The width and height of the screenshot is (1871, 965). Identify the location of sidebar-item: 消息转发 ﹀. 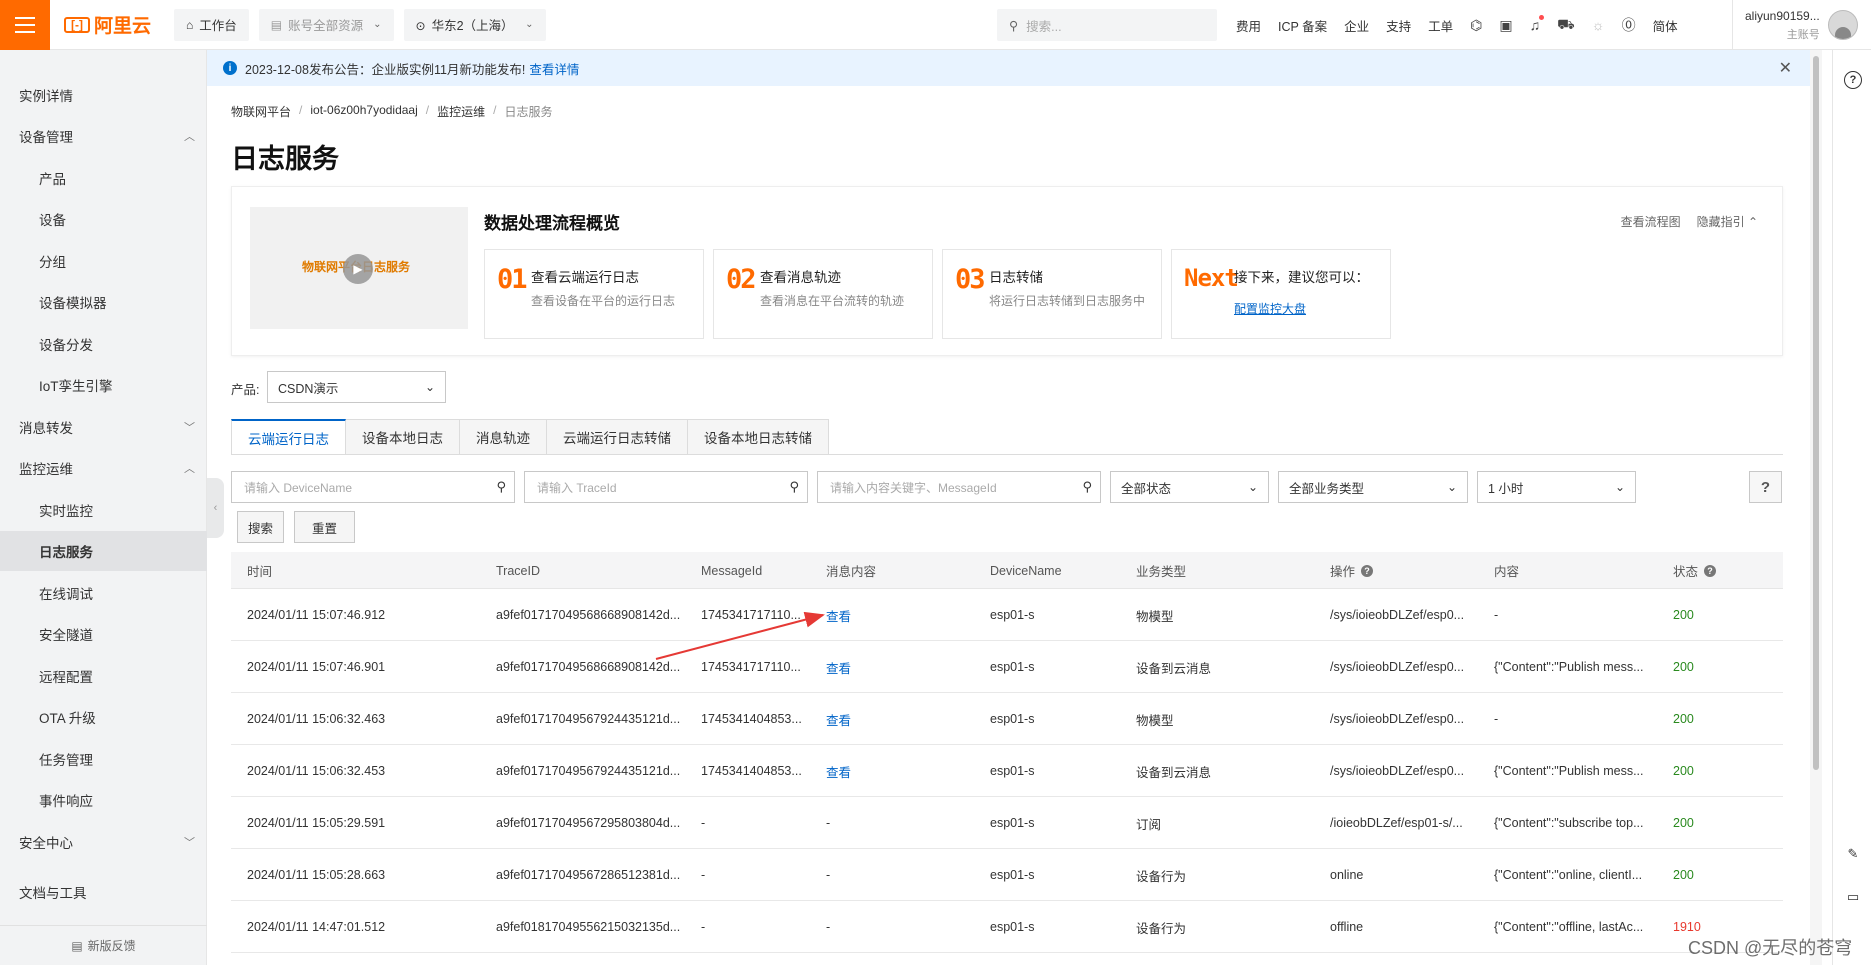
(103, 427).